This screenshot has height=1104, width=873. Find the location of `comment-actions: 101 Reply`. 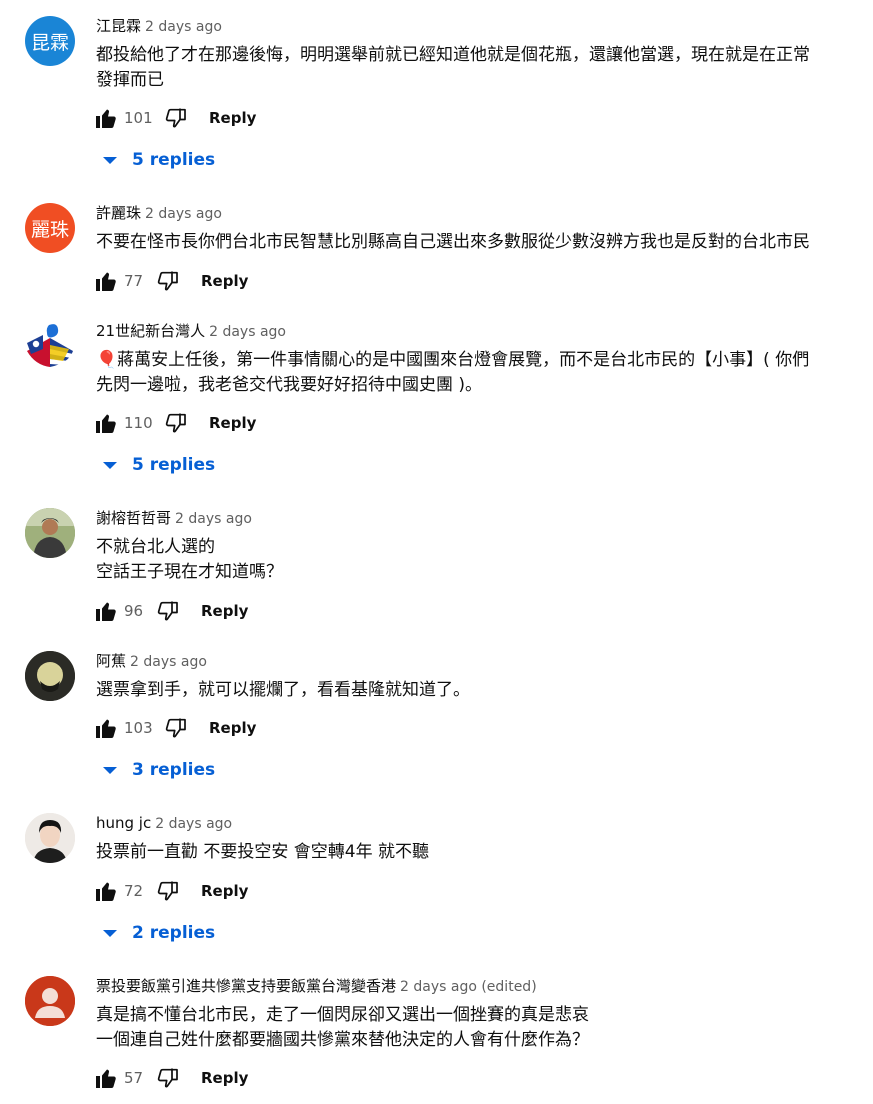

comment-actions: 101 Reply is located at coordinates (175, 118).